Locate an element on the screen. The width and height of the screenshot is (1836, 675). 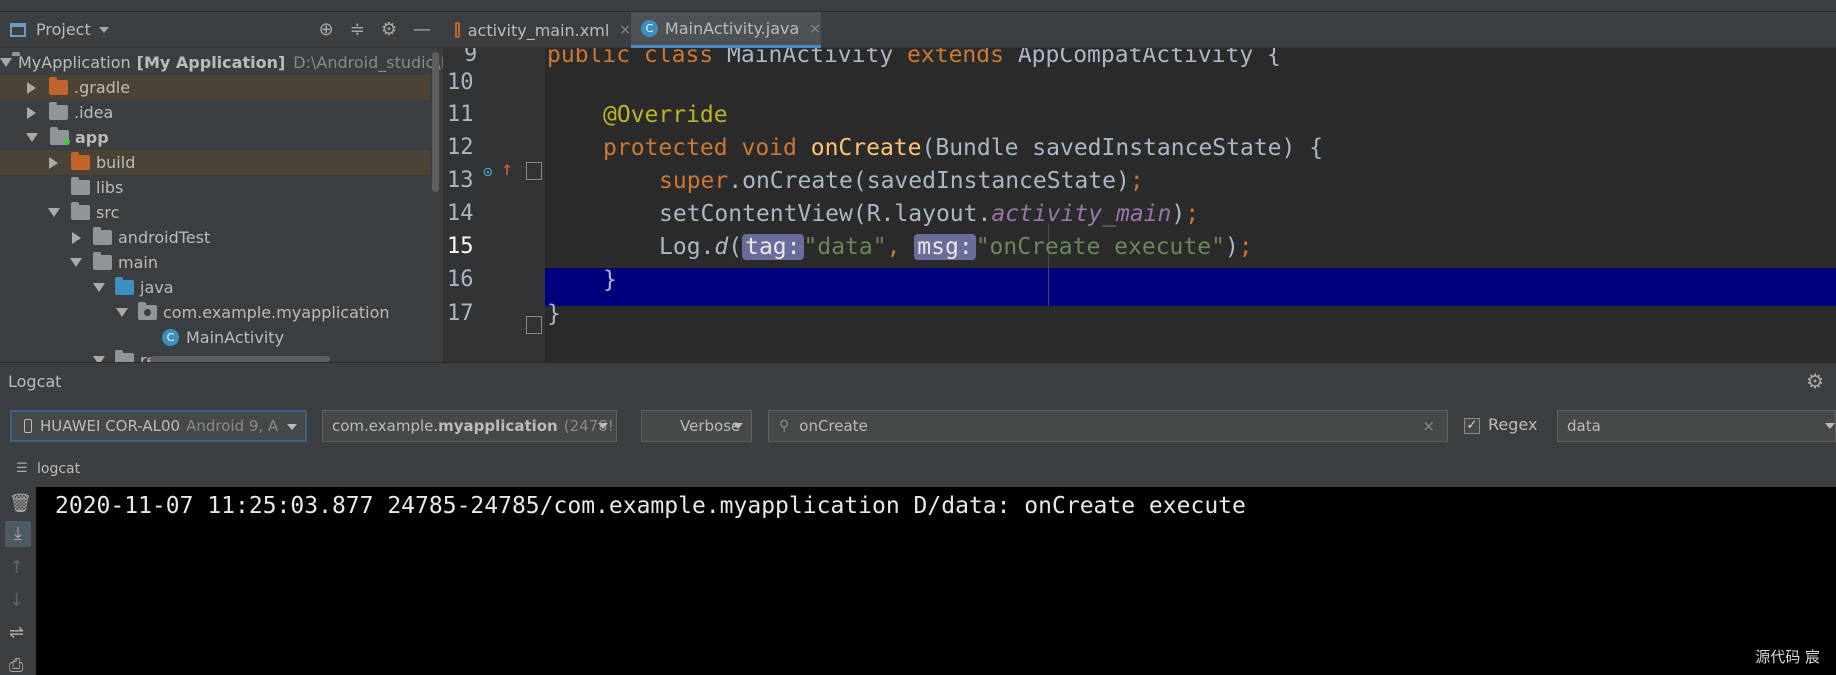
xml-file-icon is located at coordinates (457, 30).